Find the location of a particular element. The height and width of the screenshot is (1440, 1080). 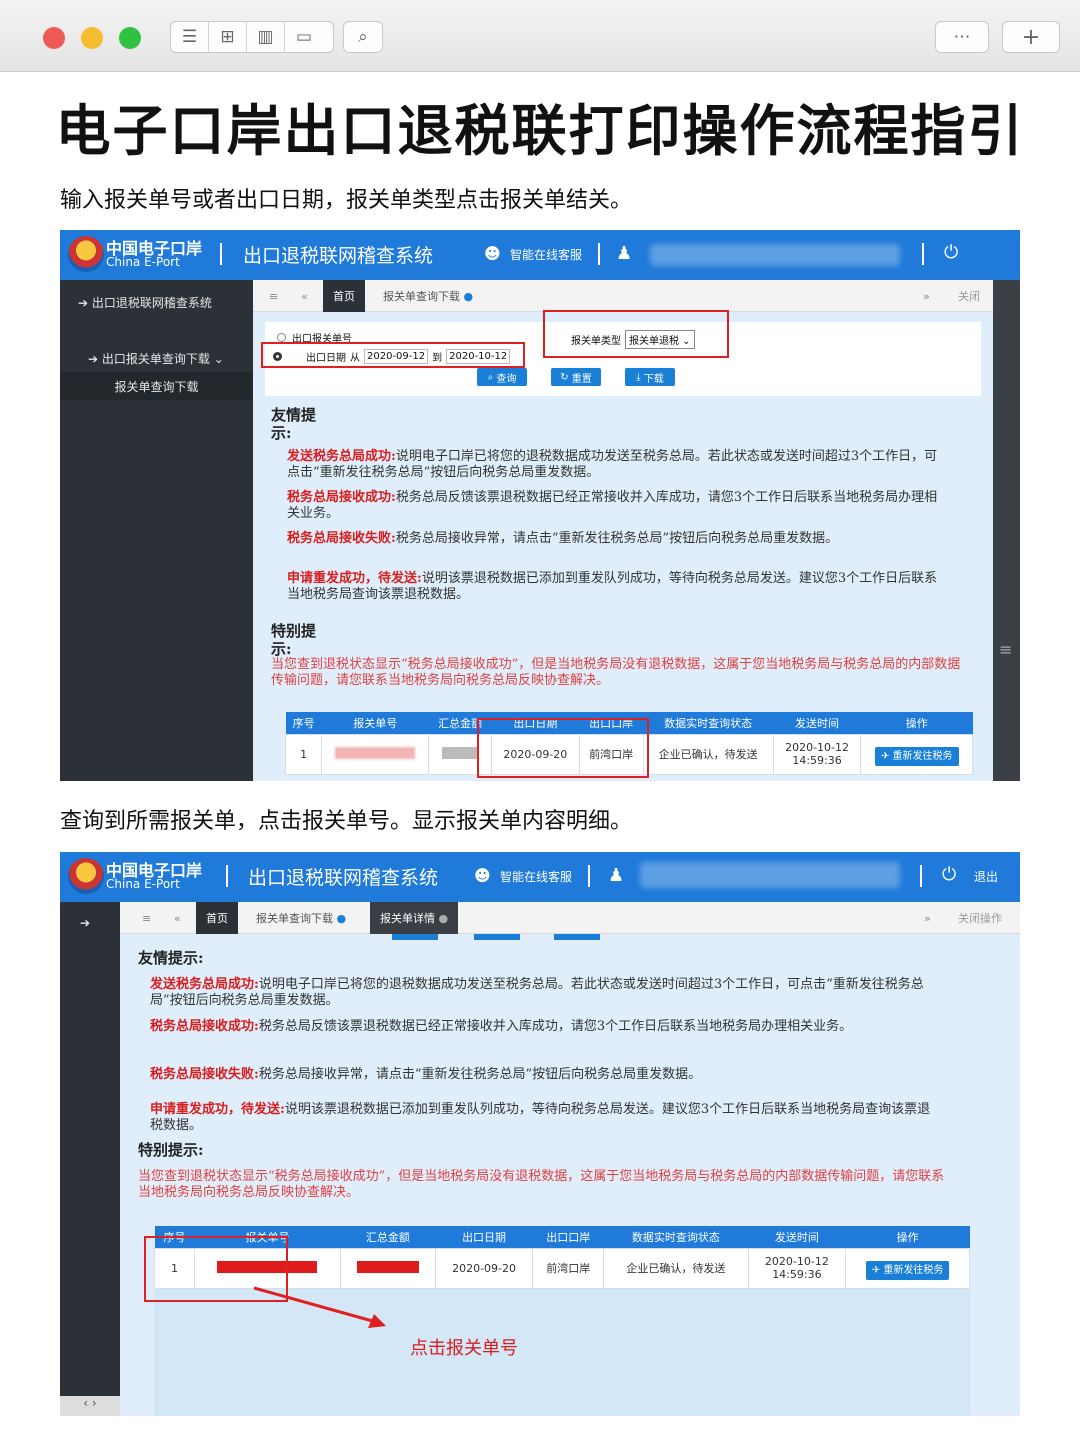

cell-port: 前湾口岸 is located at coordinates (568, 1268).